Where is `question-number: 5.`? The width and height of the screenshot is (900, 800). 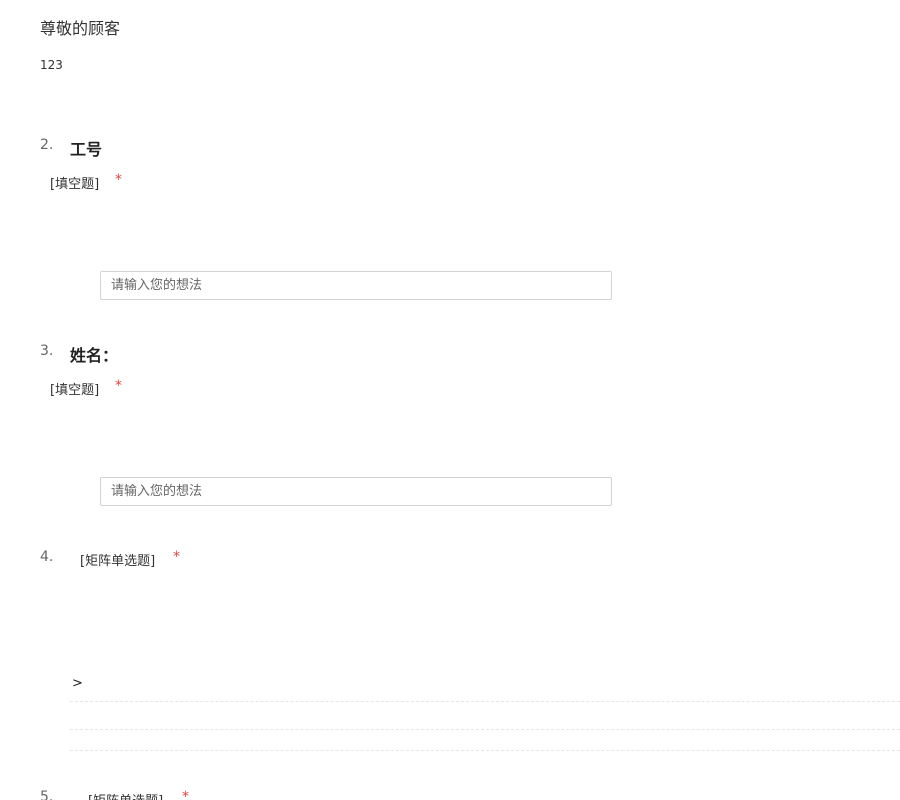 question-number: 5. is located at coordinates (47, 794).